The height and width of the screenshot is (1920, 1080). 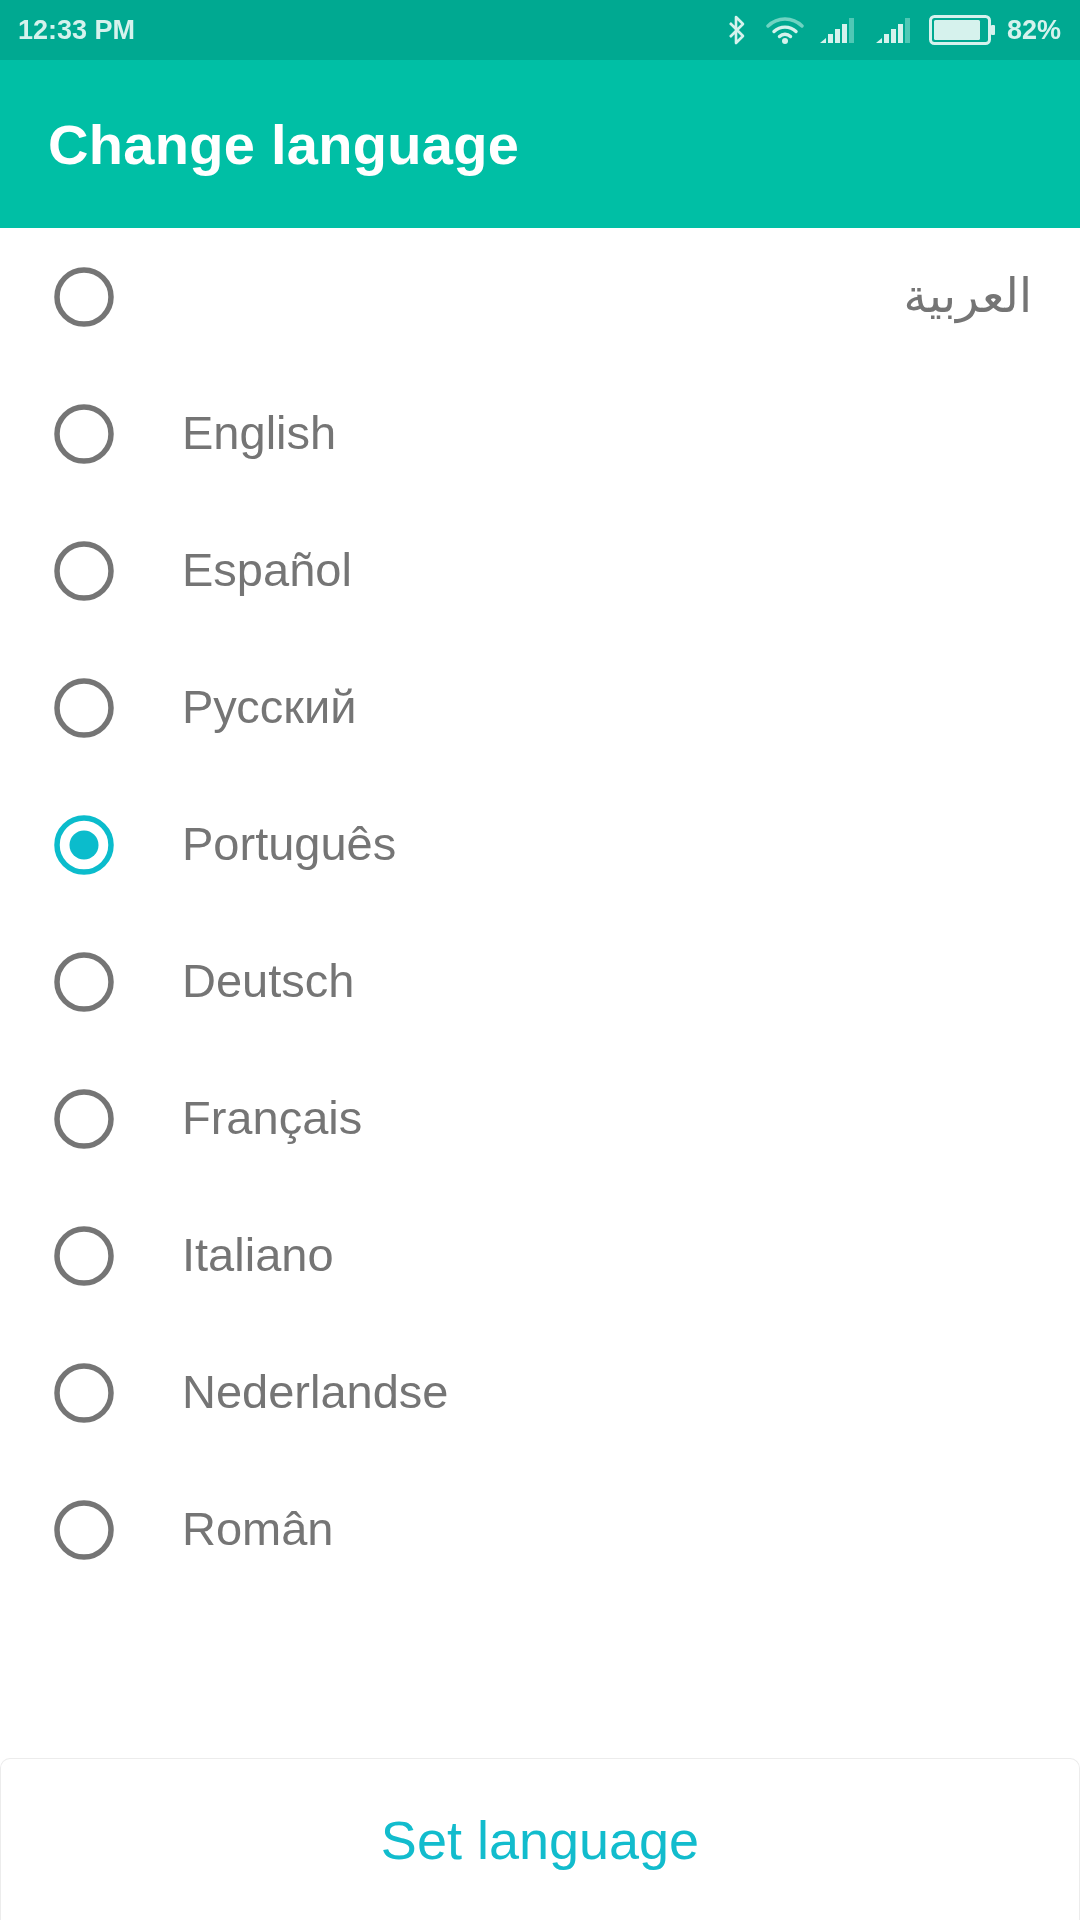 I want to click on language-label: Español, so click(x=607, y=570).